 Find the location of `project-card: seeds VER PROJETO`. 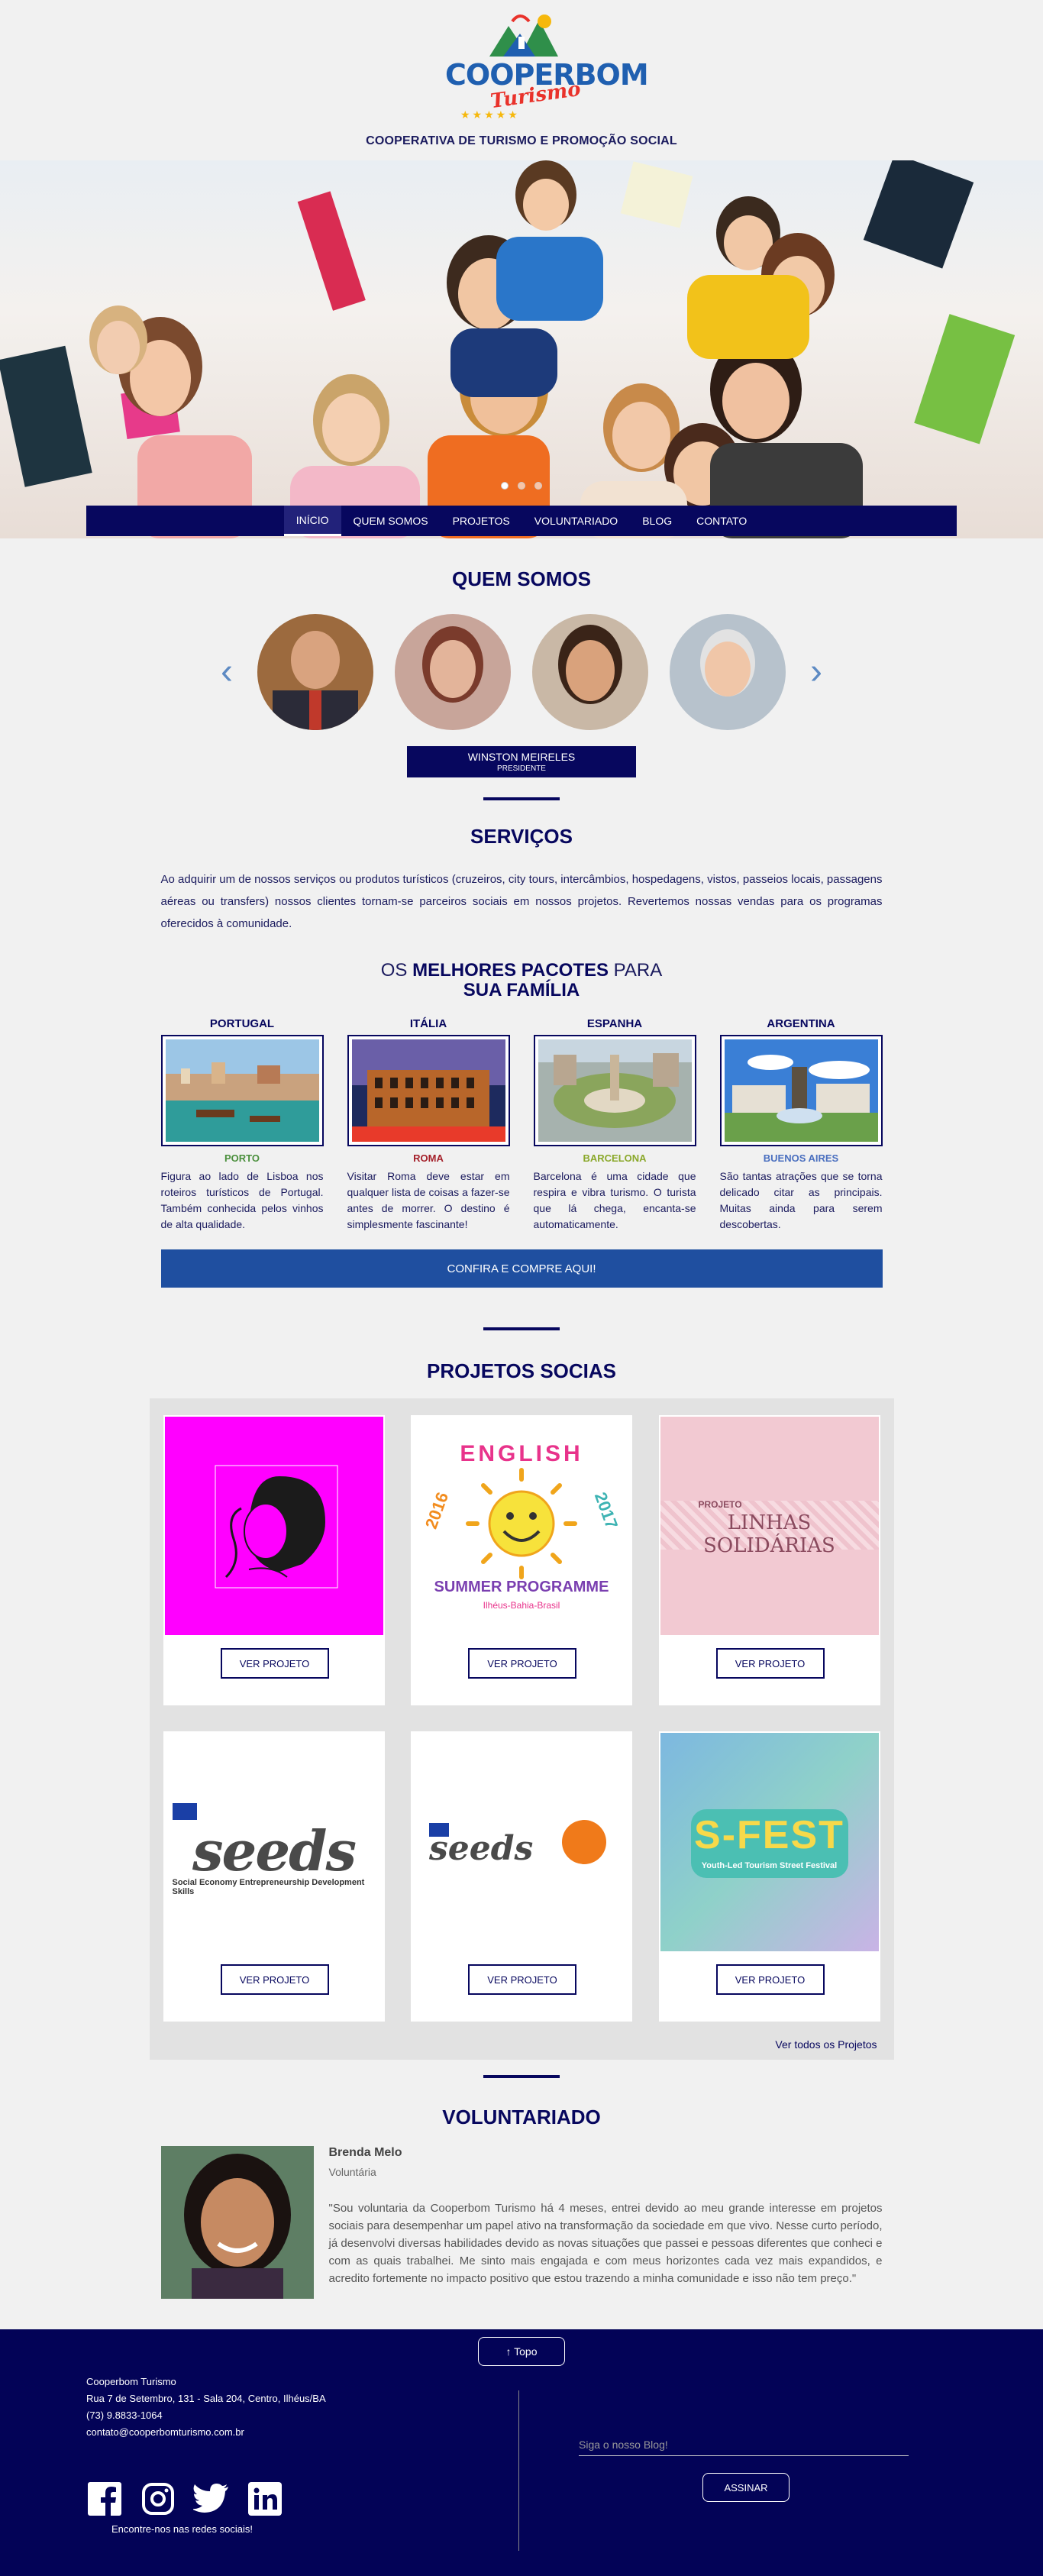

project-card: seeds VER PROJETO is located at coordinates (521, 1876).